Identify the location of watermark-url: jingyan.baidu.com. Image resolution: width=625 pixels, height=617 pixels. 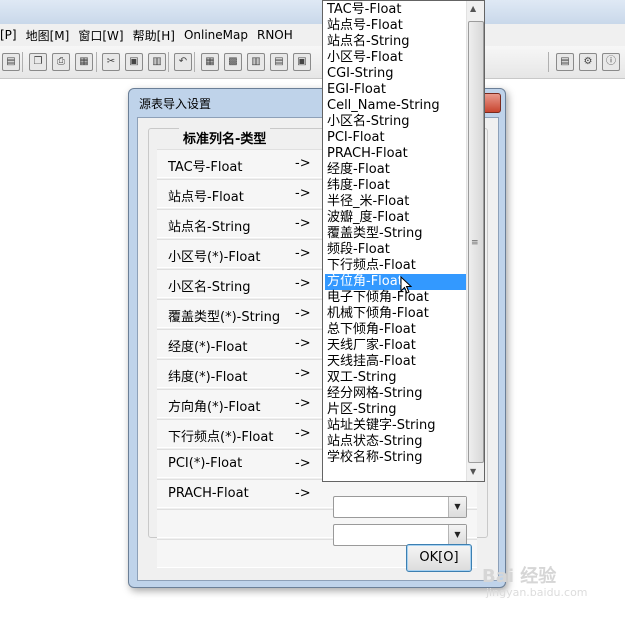
(537, 592).